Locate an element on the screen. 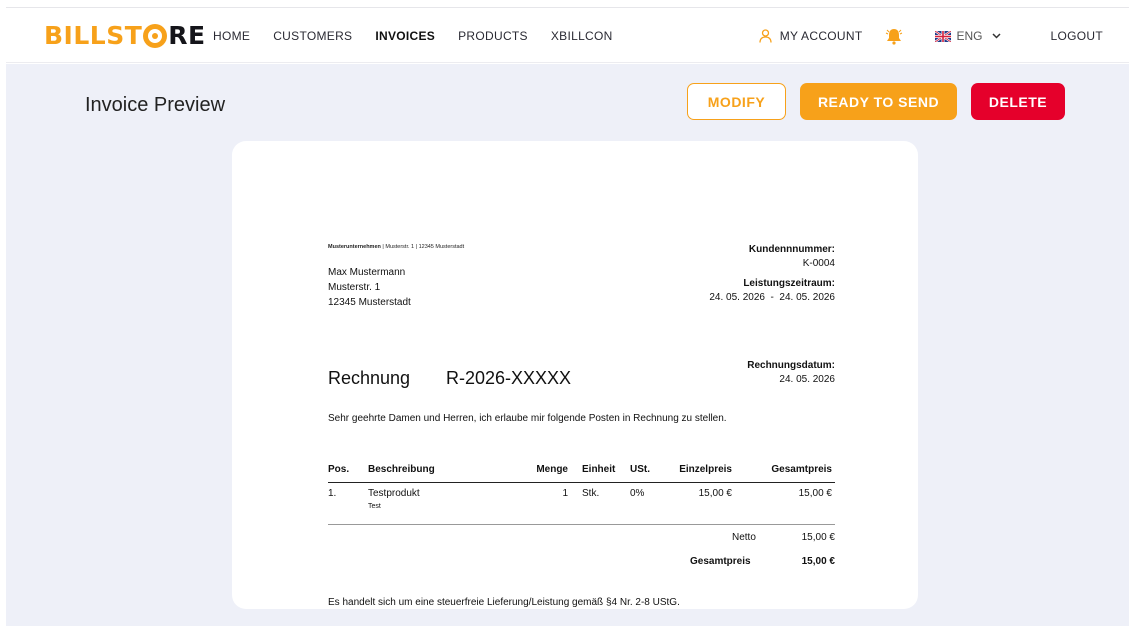  logo-wheel-icon is located at coordinates (155, 36).